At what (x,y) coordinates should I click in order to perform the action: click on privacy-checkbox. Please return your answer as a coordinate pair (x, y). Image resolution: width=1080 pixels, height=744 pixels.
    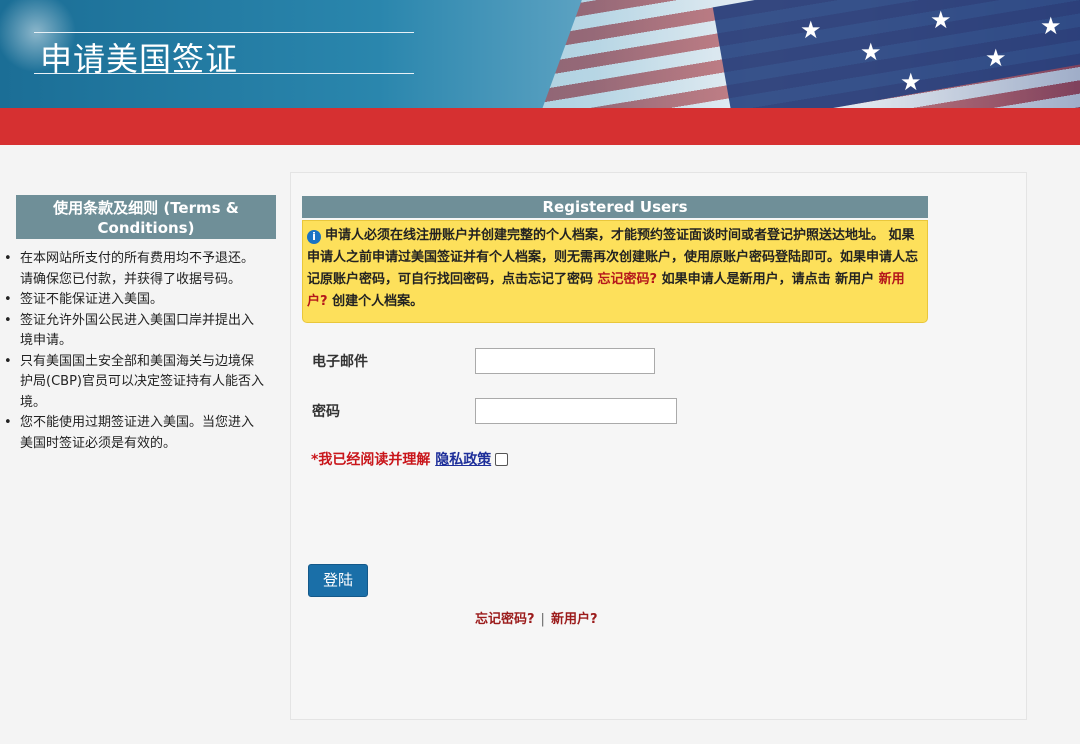
    Looking at the image, I should click on (502, 459).